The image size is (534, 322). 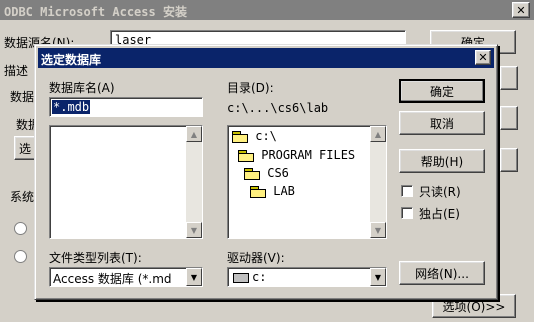 What do you see at coordinates (95, 12) in the screenshot?
I see `bg-title: ODBC Microsoft Access 安装` at bounding box center [95, 12].